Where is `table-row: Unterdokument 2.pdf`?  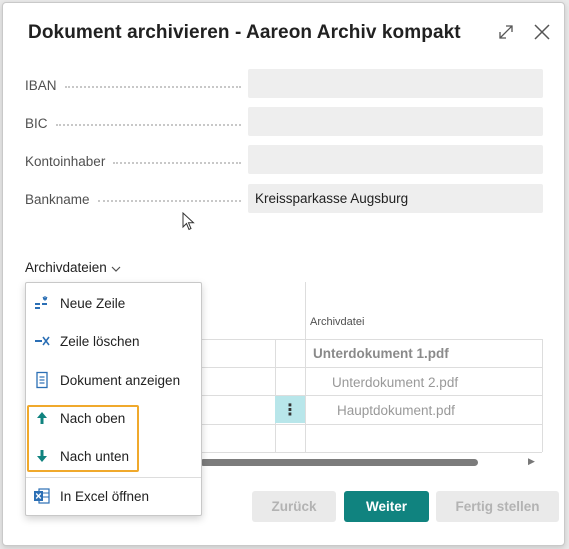
table-row: Unterdokument 2.pdf is located at coordinates (395, 382).